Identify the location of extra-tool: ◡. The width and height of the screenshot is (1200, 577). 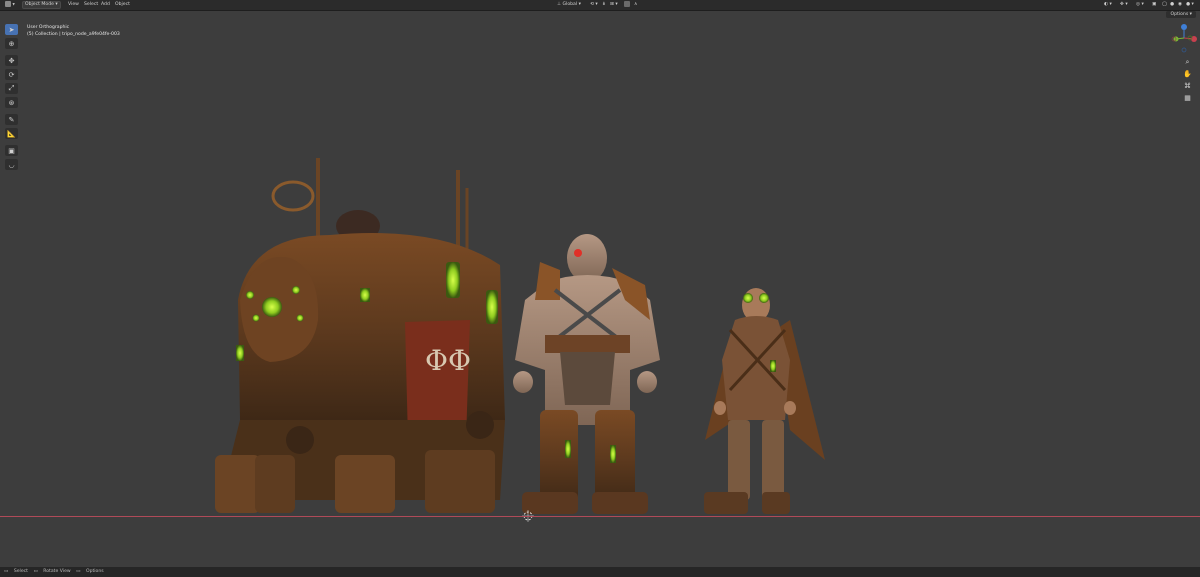
(11, 164).